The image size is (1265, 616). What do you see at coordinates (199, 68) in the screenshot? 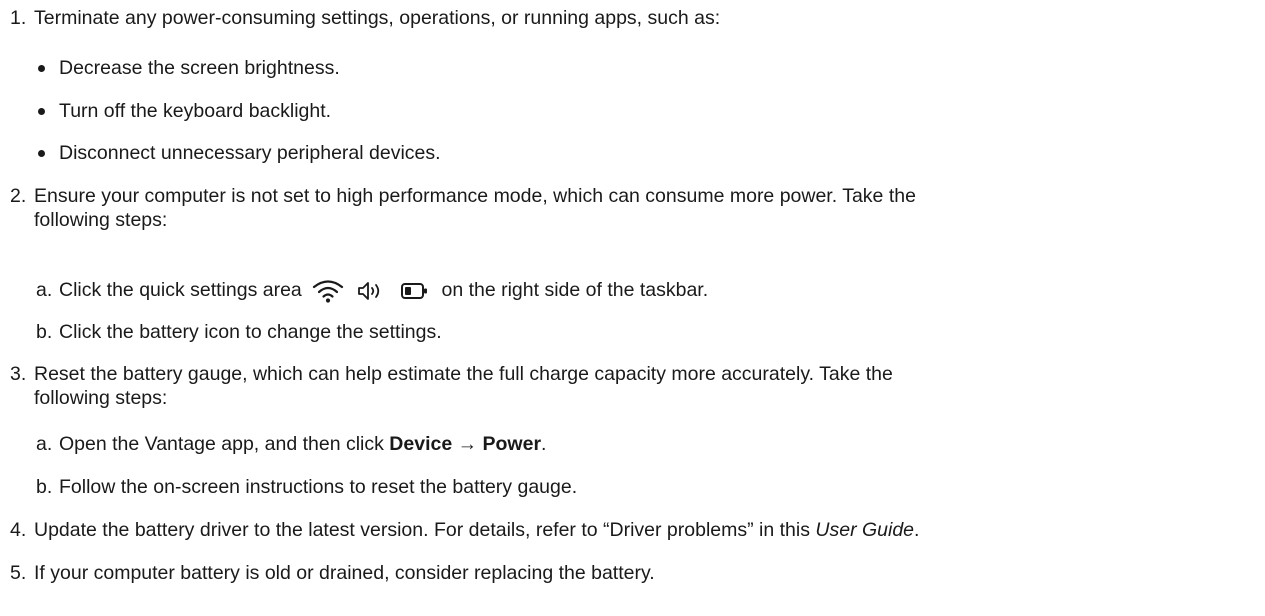
I see `bullet-text: Decrease the screen brightness.` at bounding box center [199, 68].